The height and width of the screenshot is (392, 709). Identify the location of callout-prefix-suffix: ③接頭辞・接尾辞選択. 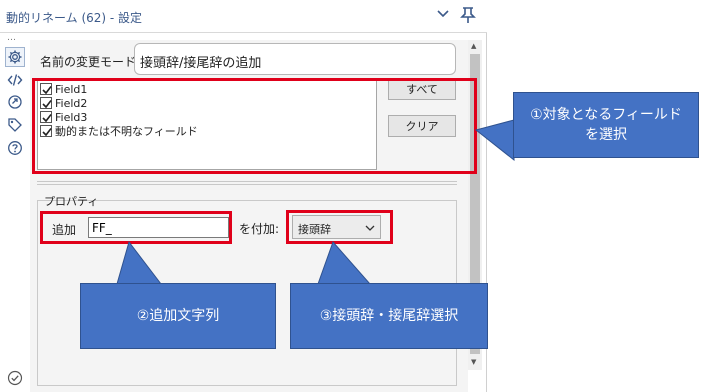
(389, 316).